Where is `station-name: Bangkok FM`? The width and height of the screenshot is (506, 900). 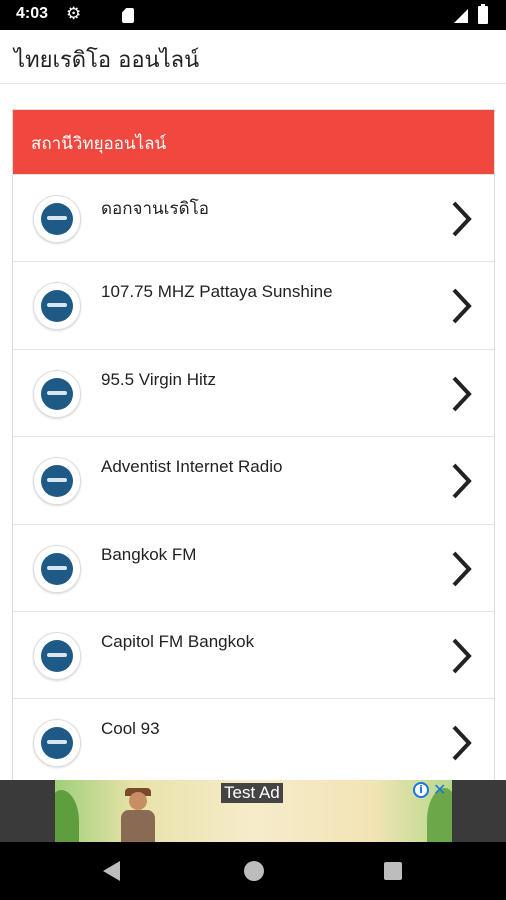
station-name: Bangkok FM is located at coordinates (149, 554).